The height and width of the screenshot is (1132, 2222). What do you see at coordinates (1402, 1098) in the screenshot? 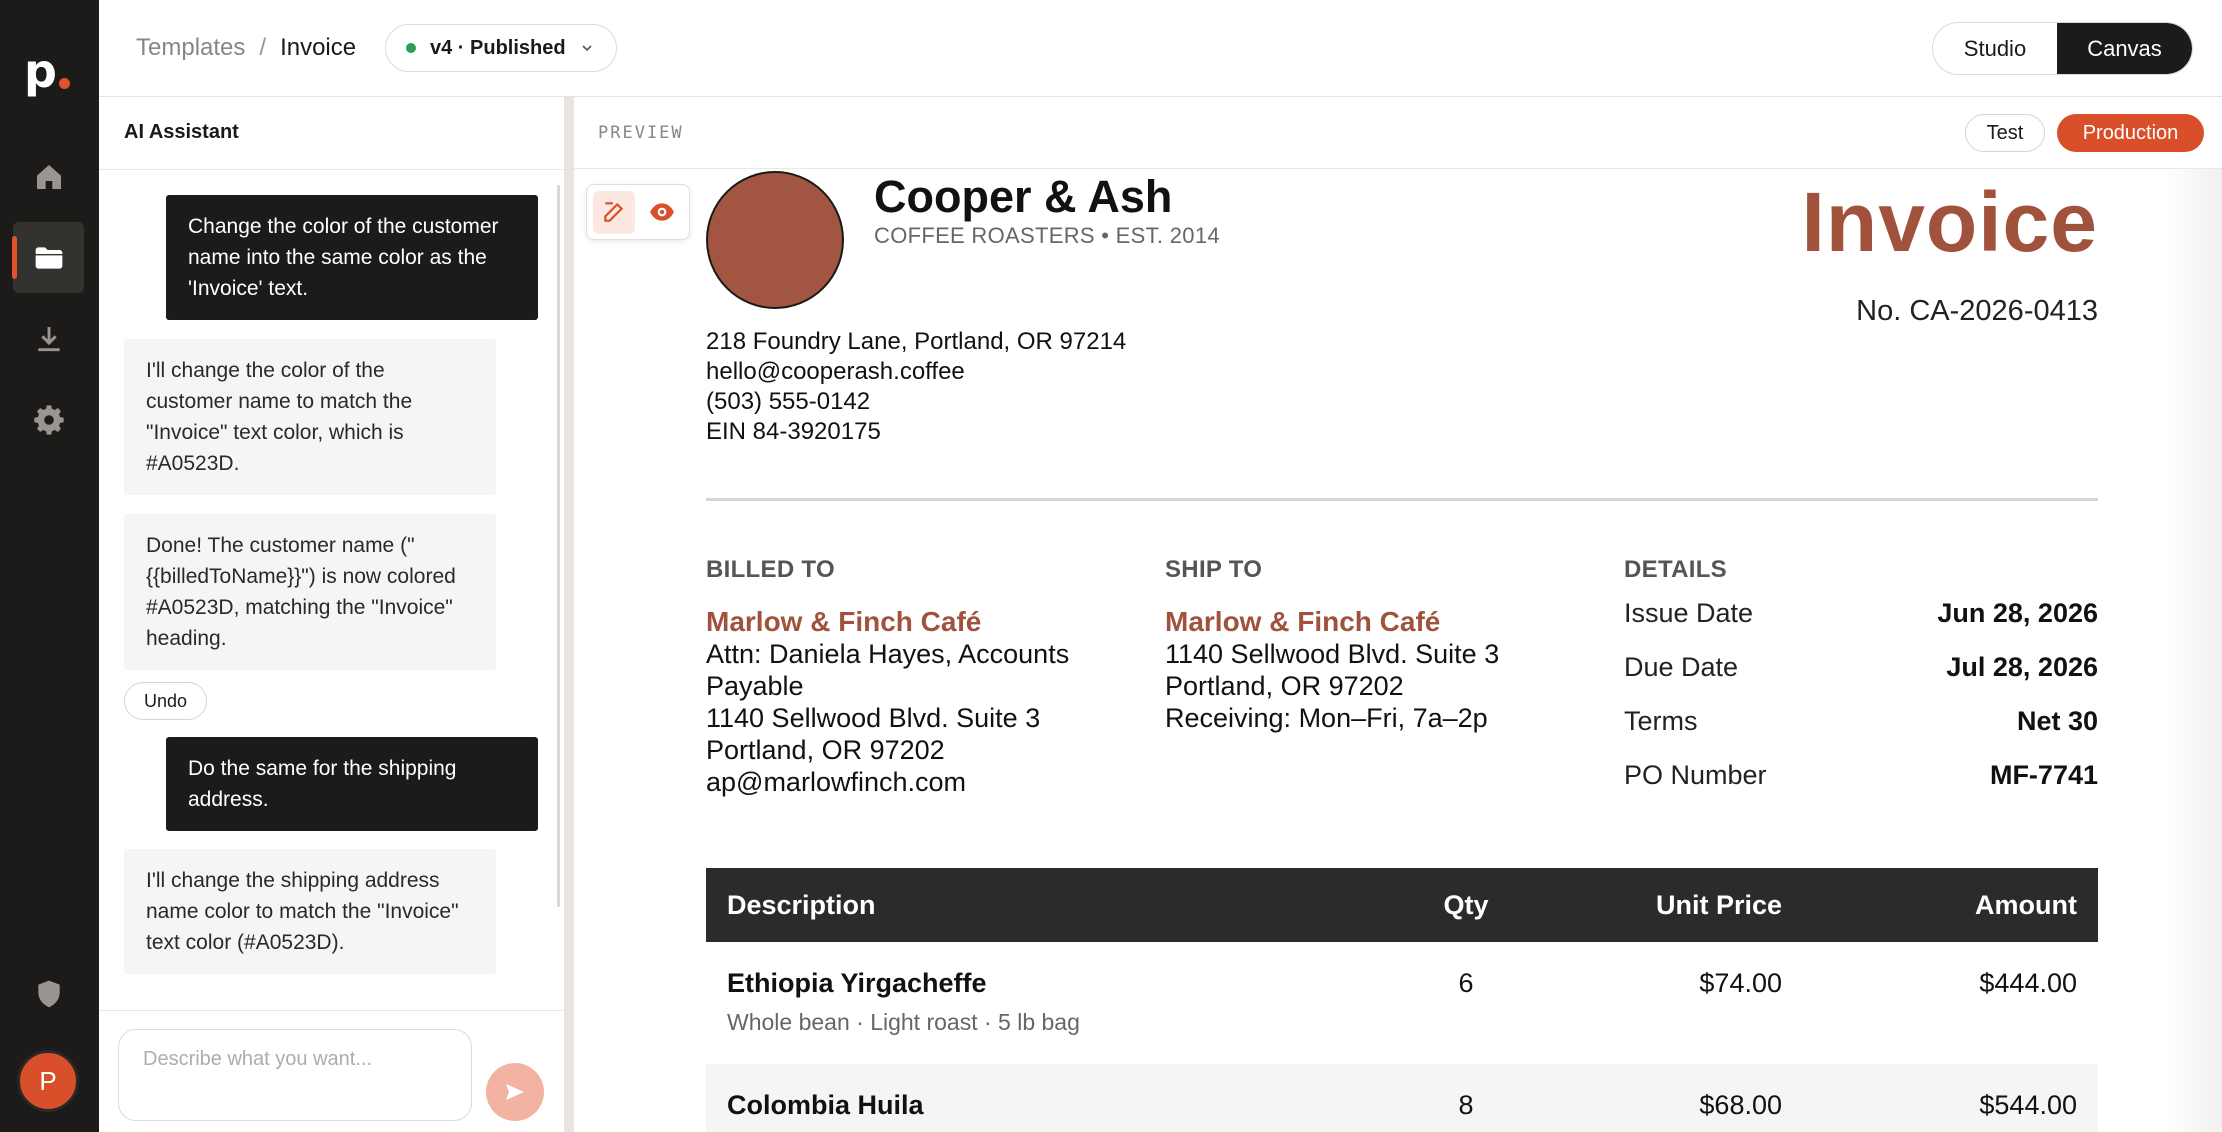
I see `table-row: Colombia Huila 8 $68.00 $544.00` at bounding box center [1402, 1098].